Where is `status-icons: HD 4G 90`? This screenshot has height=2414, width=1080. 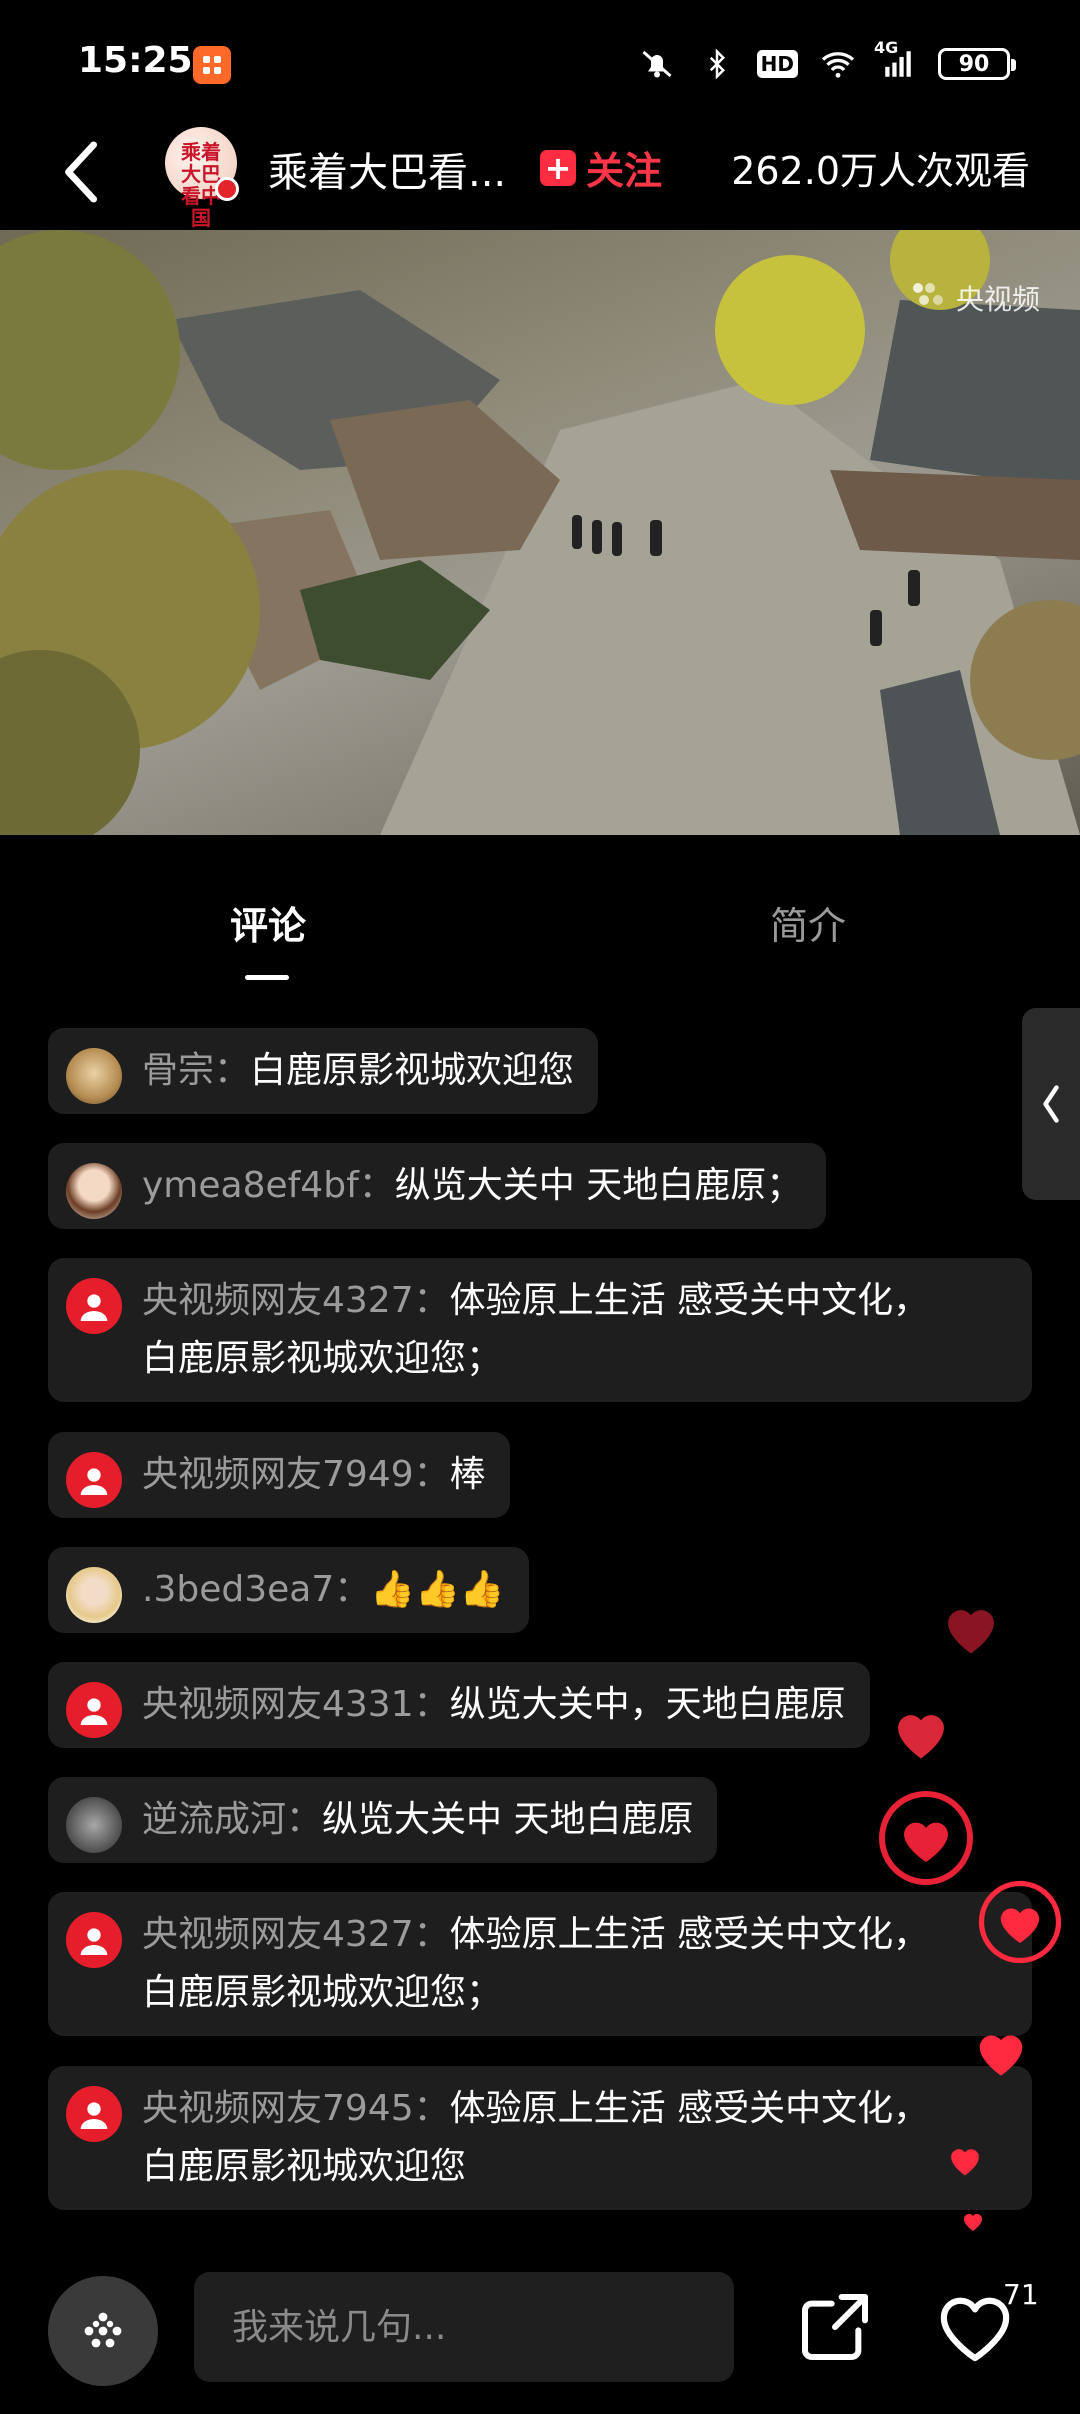
status-icons: HD 4G 90 is located at coordinates (826, 61).